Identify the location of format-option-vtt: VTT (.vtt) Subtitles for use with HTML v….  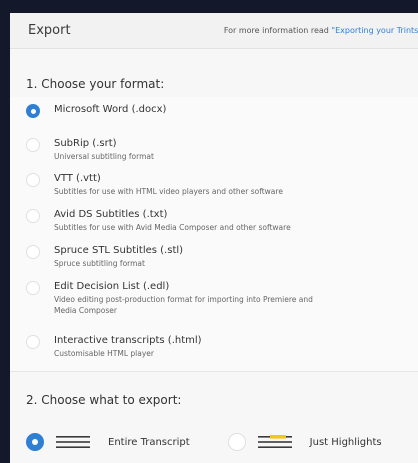
(222, 184).